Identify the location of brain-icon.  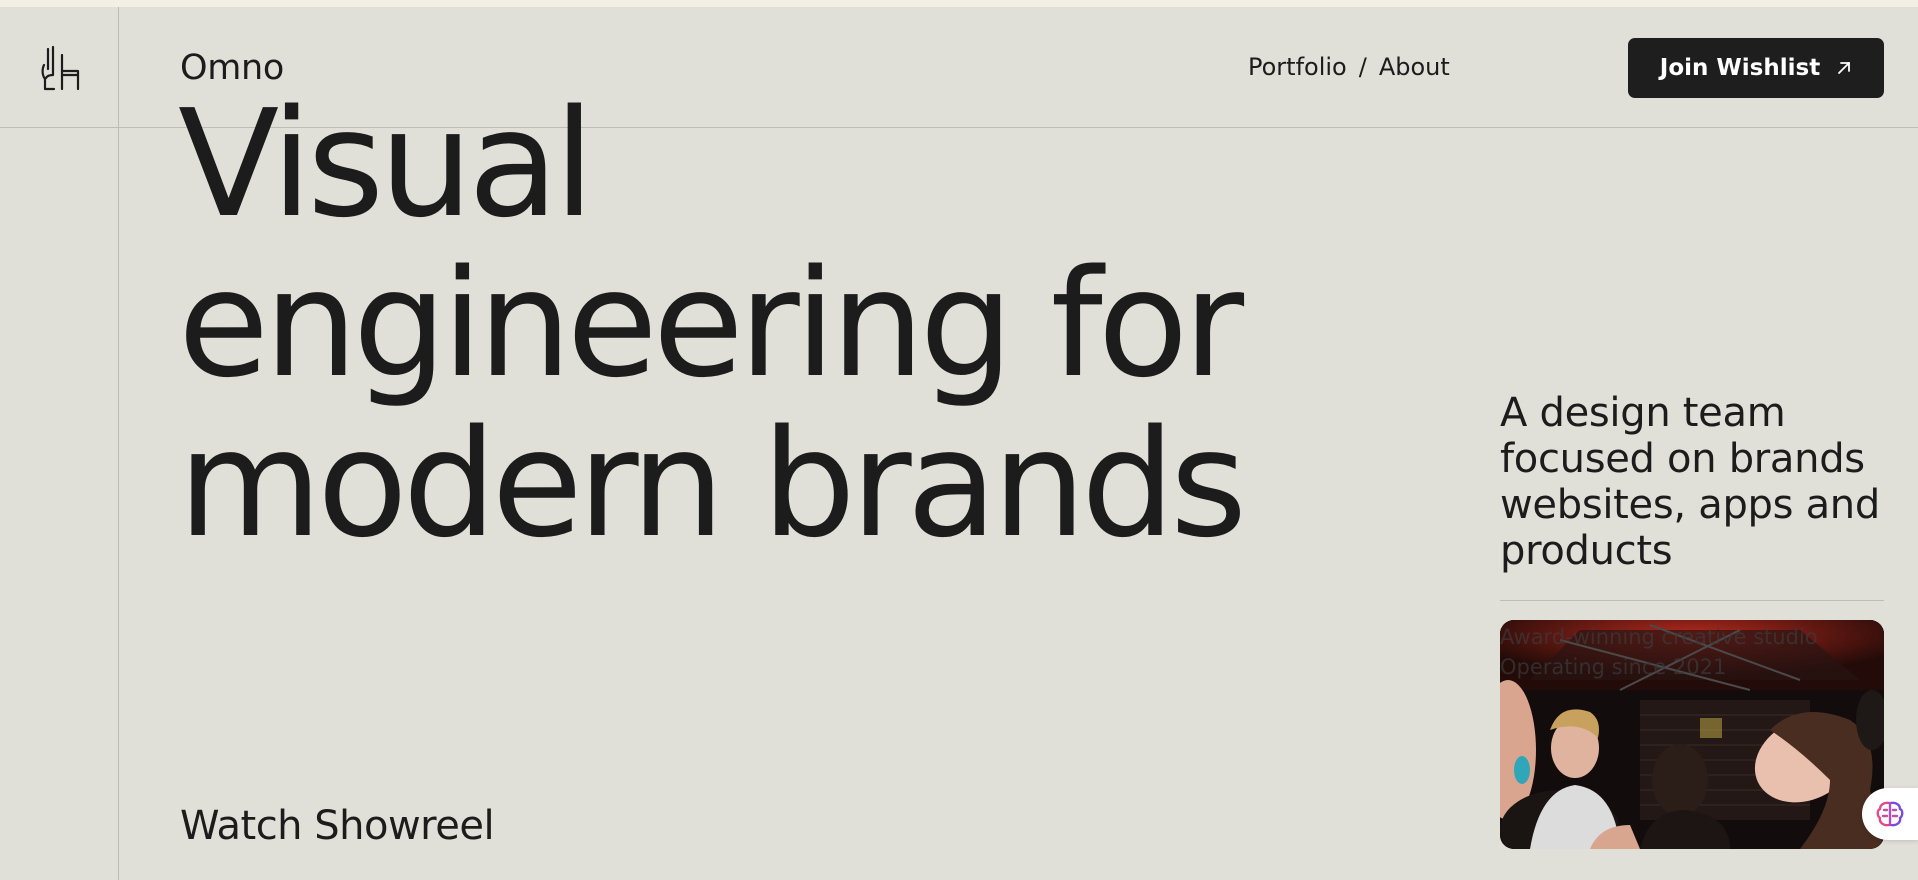
(1890, 814).